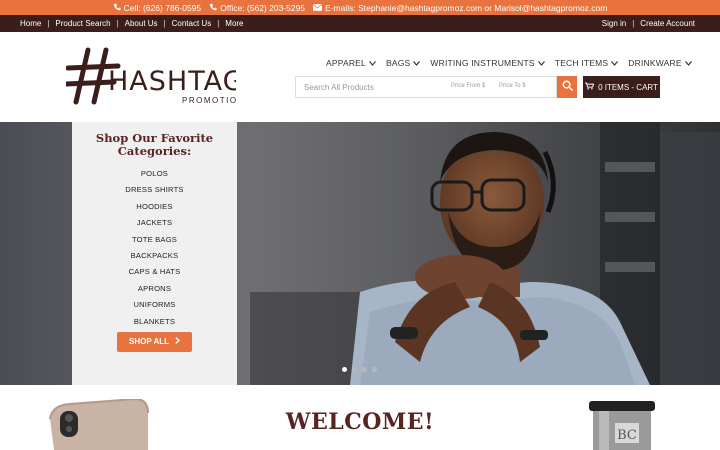 The width and height of the screenshot is (720, 450). I want to click on category-hoodies: HOODIES, so click(154, 207).